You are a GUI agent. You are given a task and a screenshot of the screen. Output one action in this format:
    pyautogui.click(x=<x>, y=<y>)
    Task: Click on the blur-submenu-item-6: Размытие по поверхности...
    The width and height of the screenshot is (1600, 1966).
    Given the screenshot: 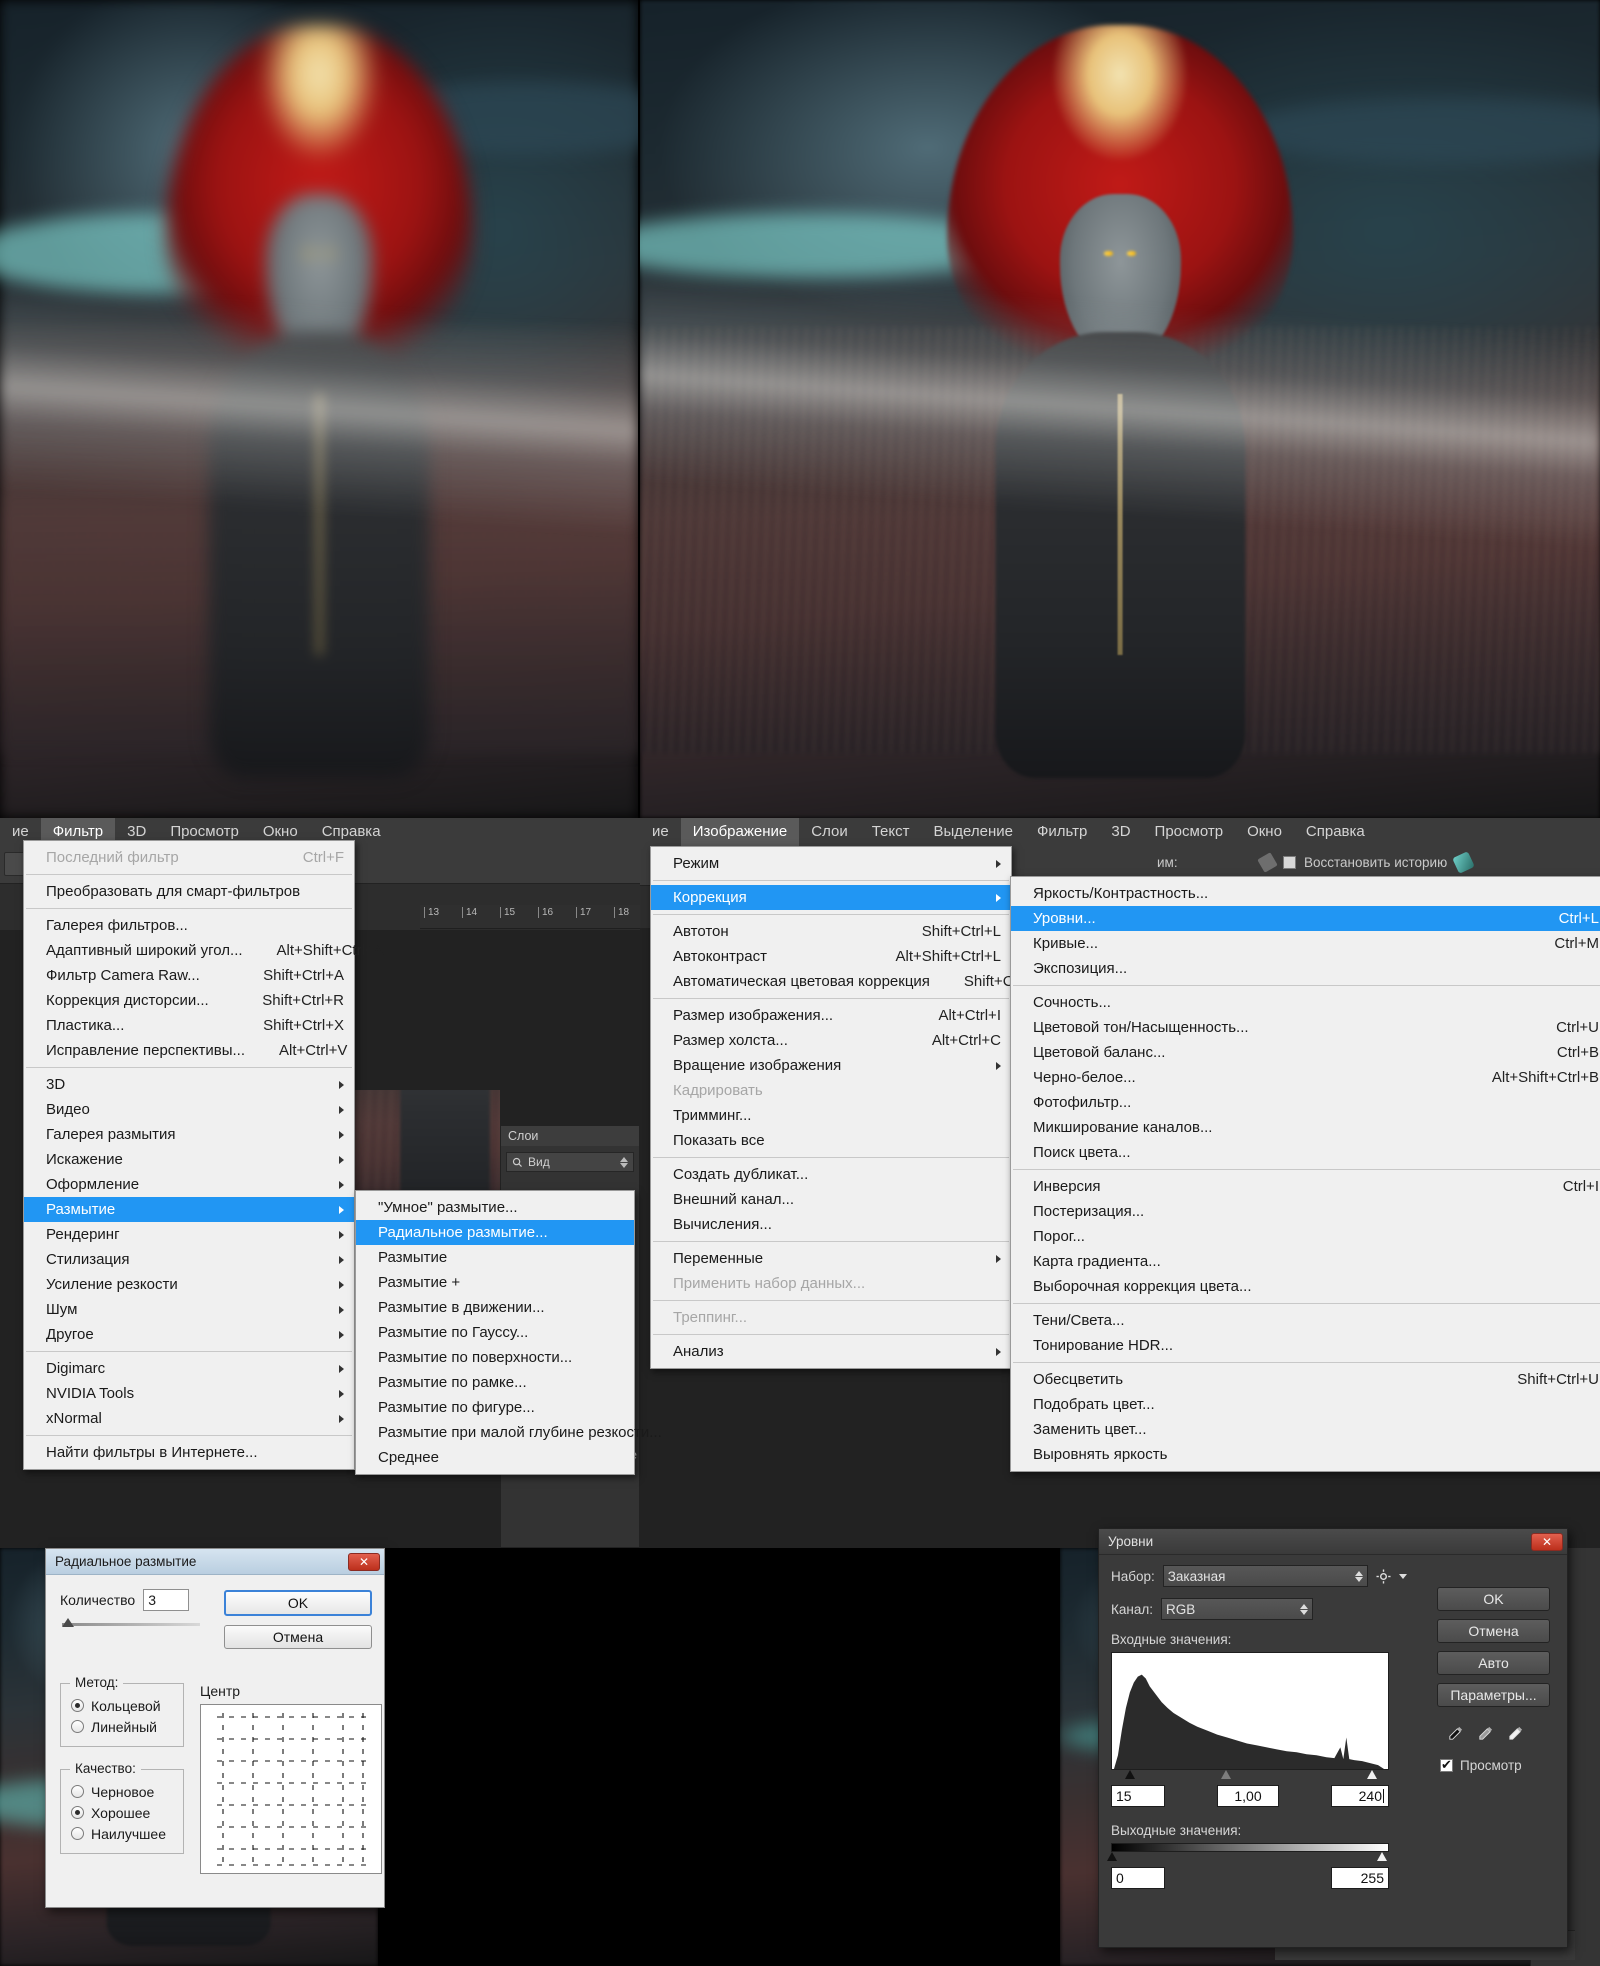 What is the action you would take?
    pyautogui.click(x=495, y=1357)
    